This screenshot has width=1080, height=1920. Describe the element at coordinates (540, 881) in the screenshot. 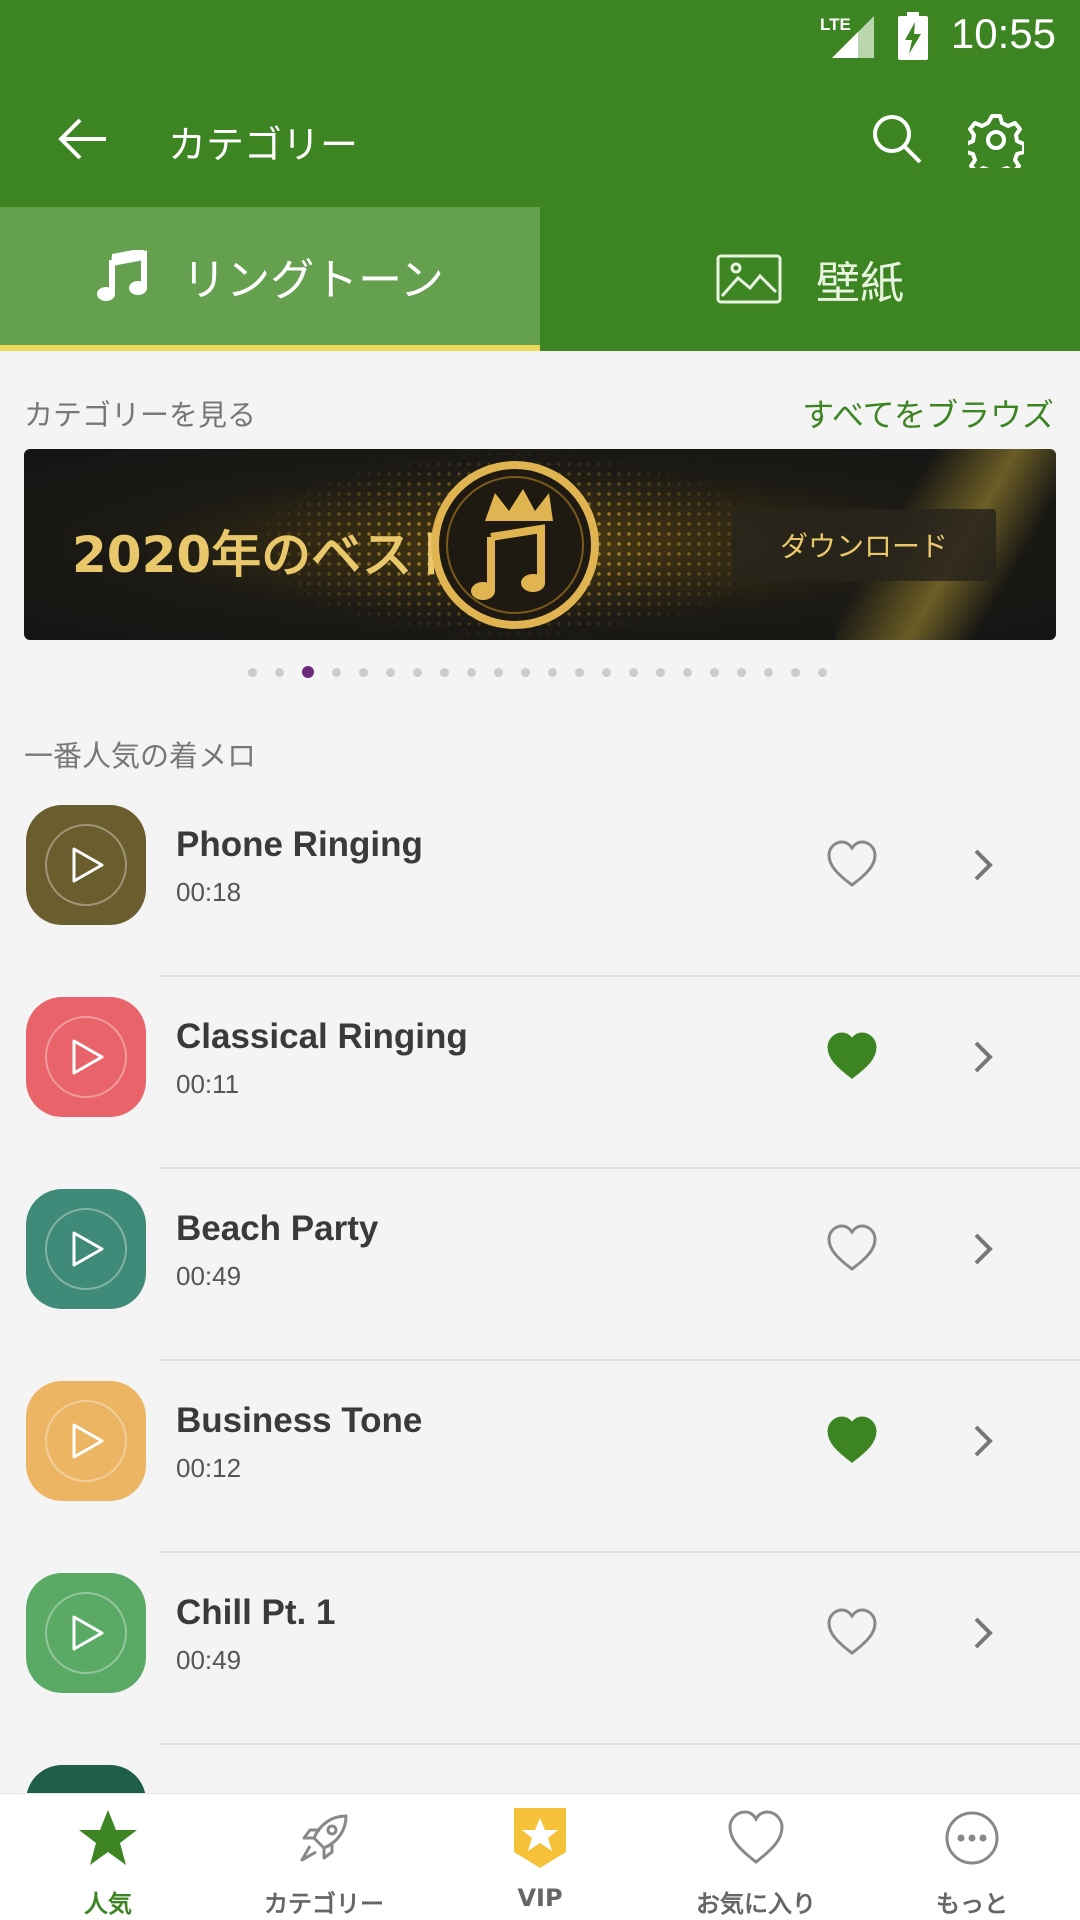

I see `list-item: Phone Ringing 00:18` at that location.